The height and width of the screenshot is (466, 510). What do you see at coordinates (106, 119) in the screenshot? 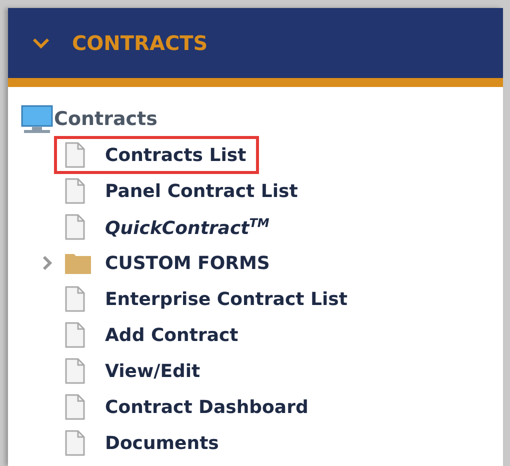
I see `tree-root-label: Contracts` at bounding box center [106, 119].